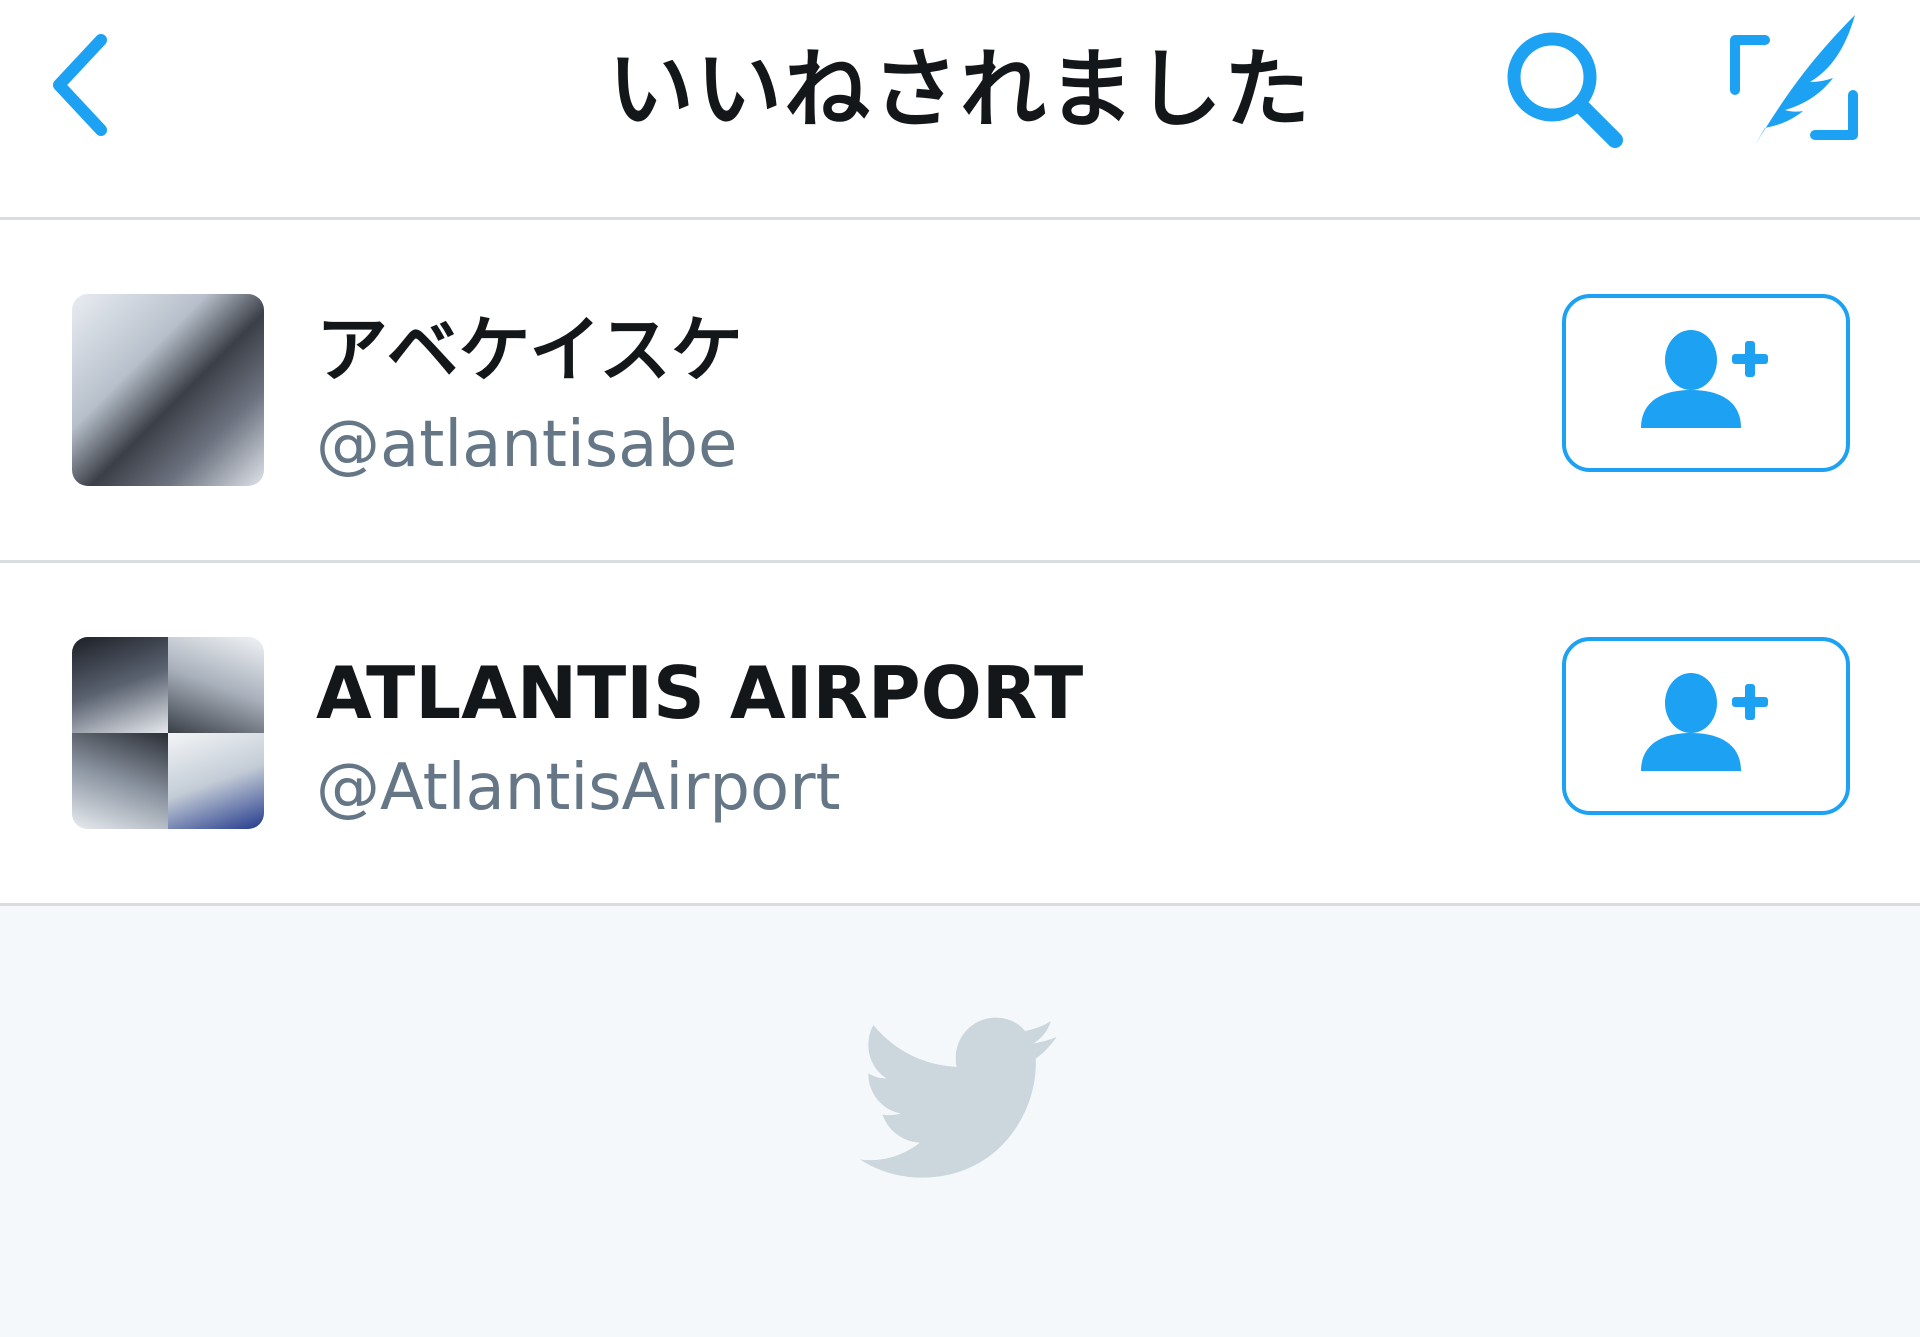 This screenshot has width=1920, height=1337. I want to click on compose-tweet-icon, so click(1794, 80).